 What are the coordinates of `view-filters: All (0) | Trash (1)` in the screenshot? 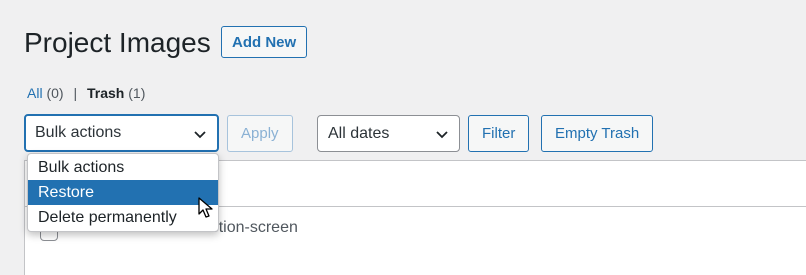 It's located at (86, 93).